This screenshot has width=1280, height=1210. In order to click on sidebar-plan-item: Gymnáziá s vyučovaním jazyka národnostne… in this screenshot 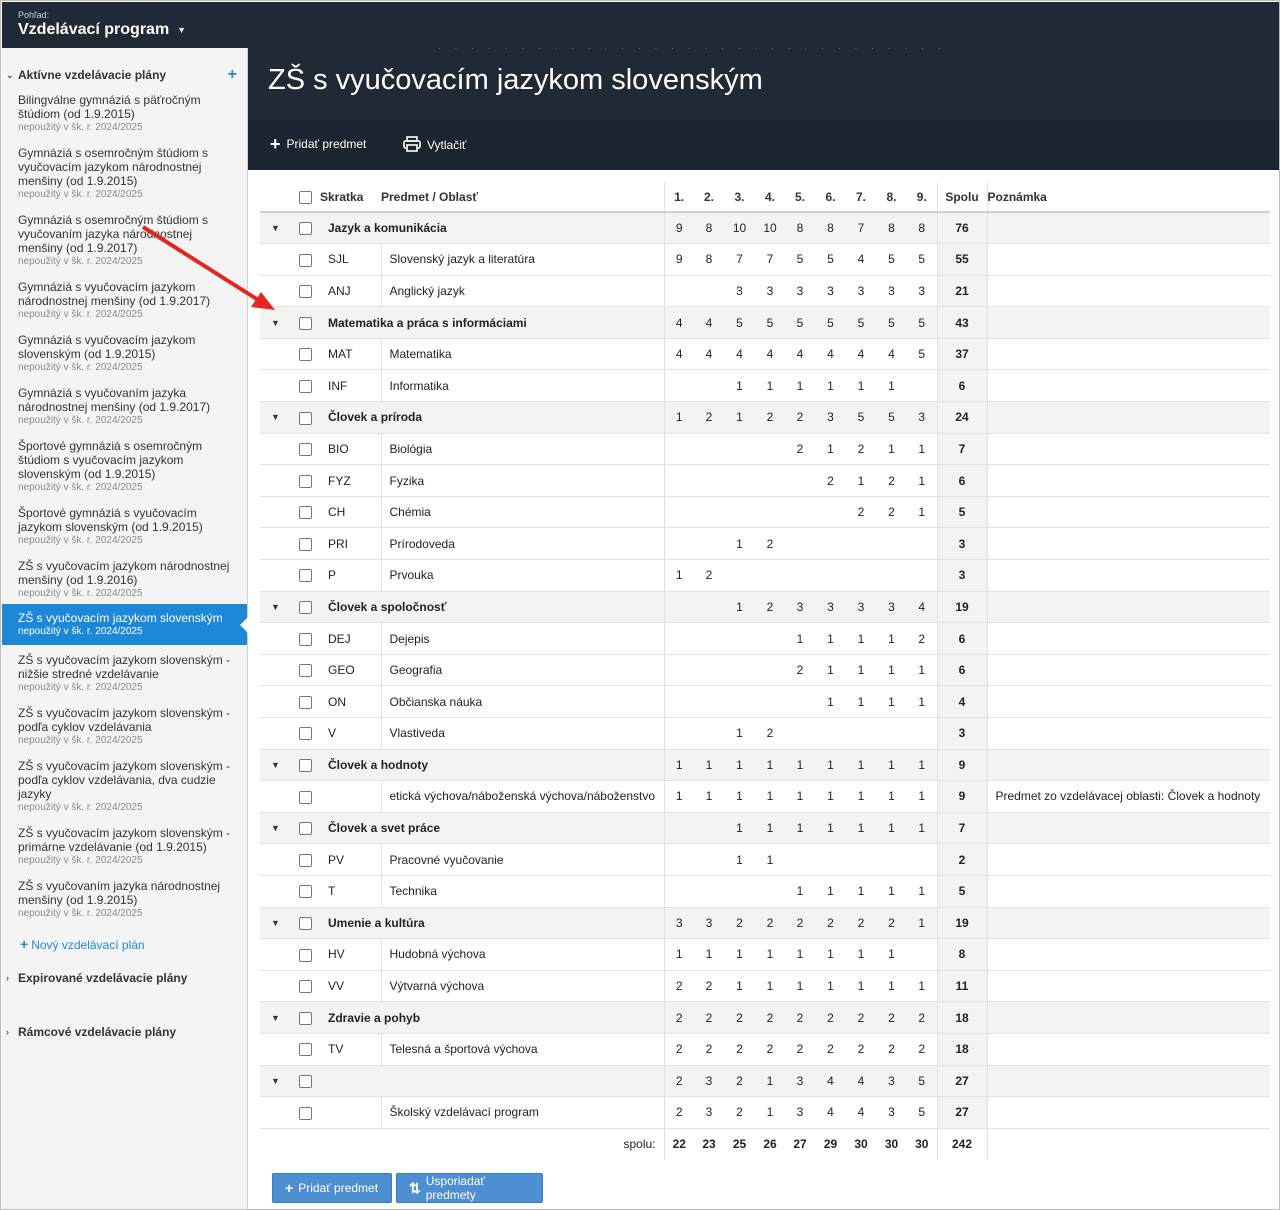, I will do `click(124, 404)`.